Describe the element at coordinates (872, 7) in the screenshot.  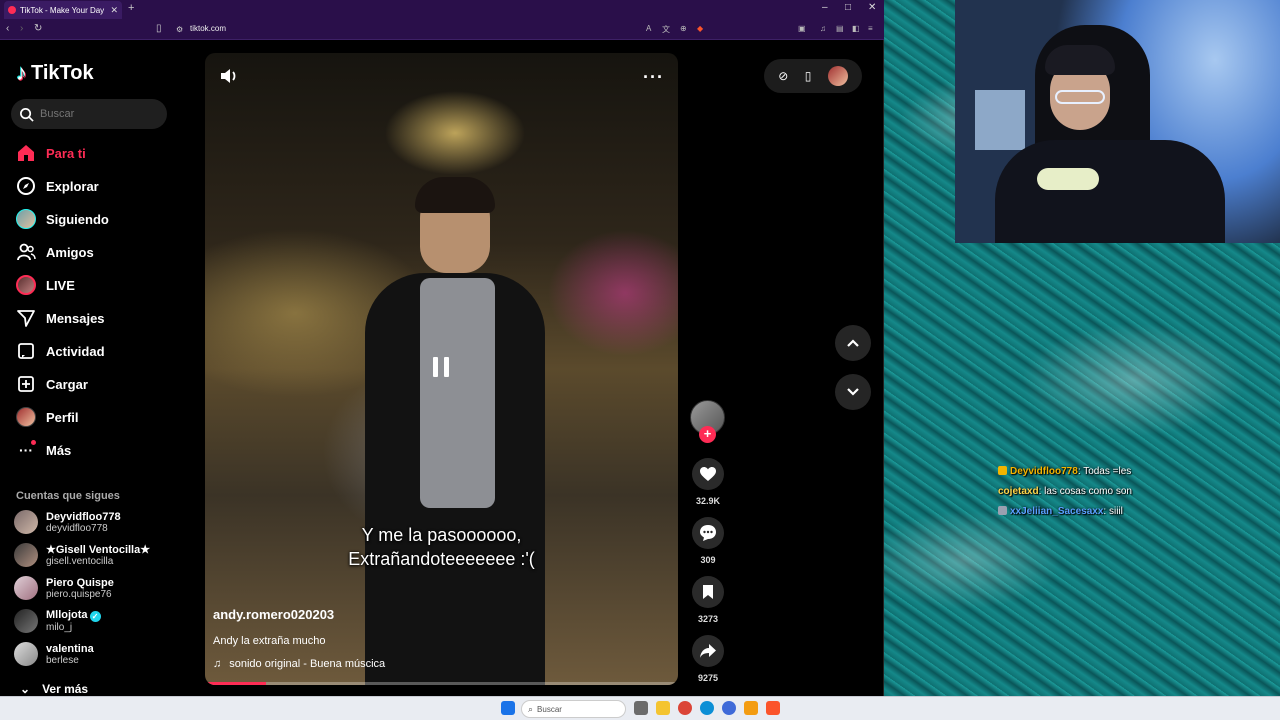
I see `close-window-button: ✕` at that location.